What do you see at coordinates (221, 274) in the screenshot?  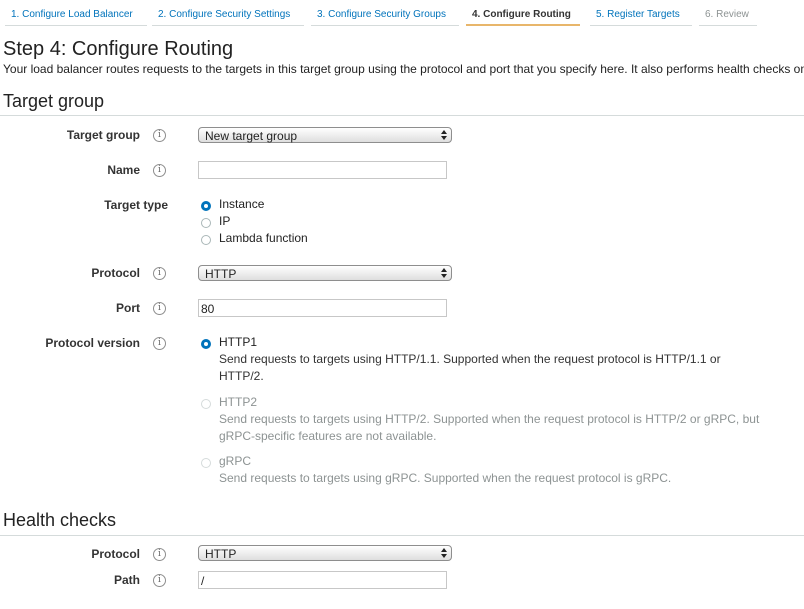 I see `protocol-select-value: HTTP` at bounding box center [221, 274].